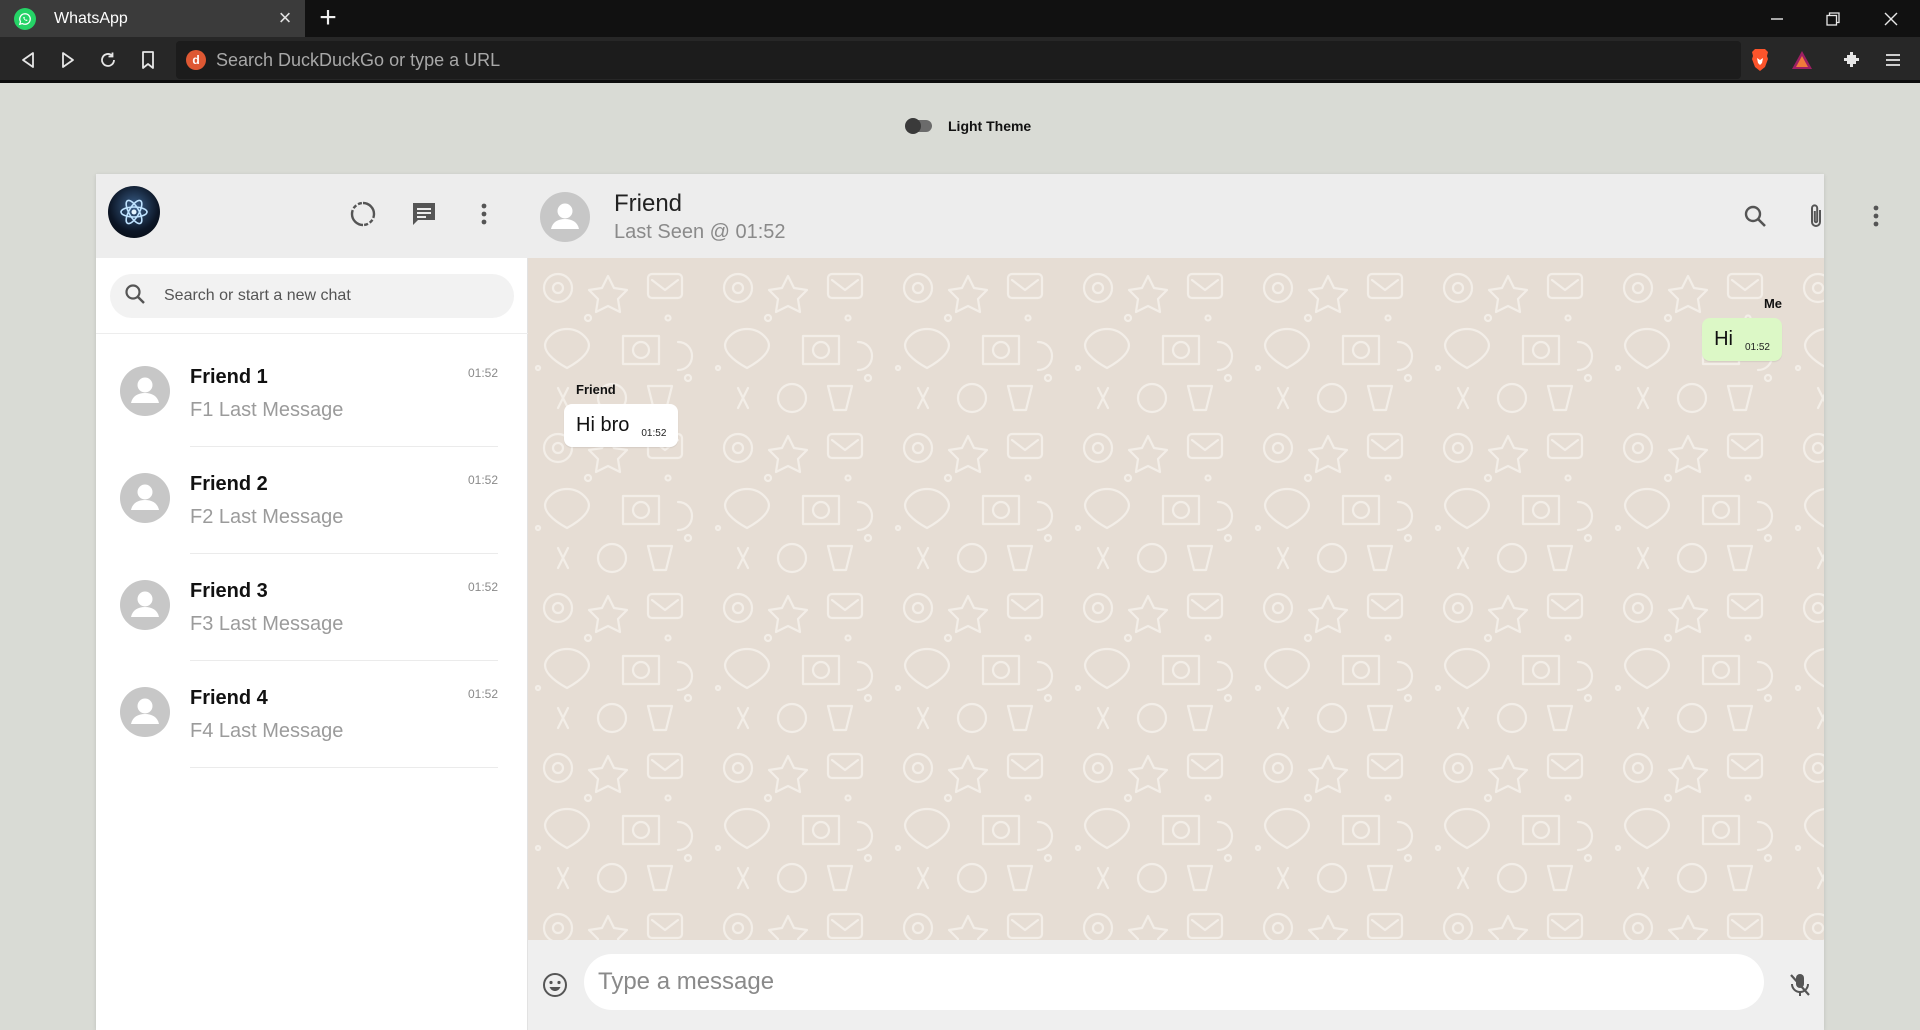  Describe the element at coordinates (1802, 60) in the screenshot. I see `brave-rewards-icon` at that location.